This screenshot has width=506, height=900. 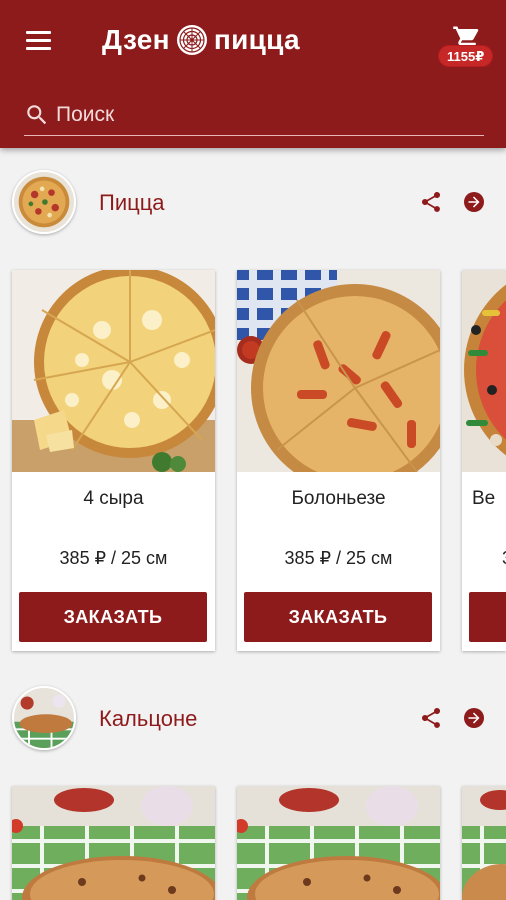 I want to click on product-name: Болоньезе, so click(x=338, y=498).